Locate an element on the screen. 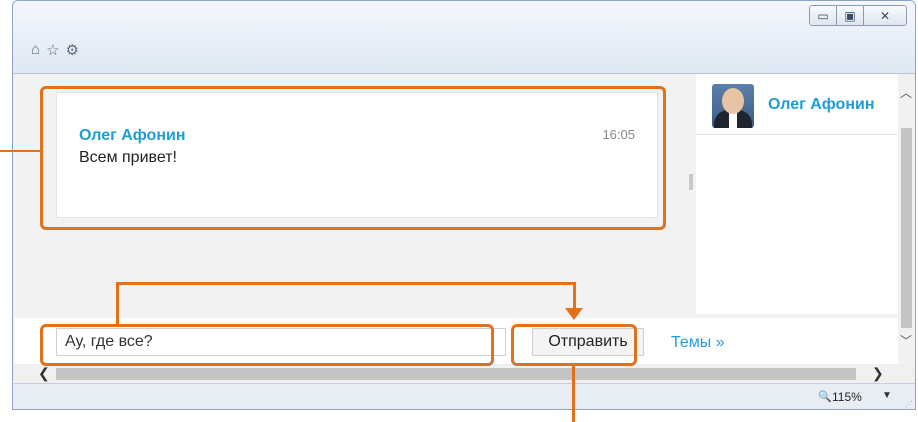 This screenshot has width=918, height=422. scroll-up-icon: ︿ is located at coordinates (906, 92).